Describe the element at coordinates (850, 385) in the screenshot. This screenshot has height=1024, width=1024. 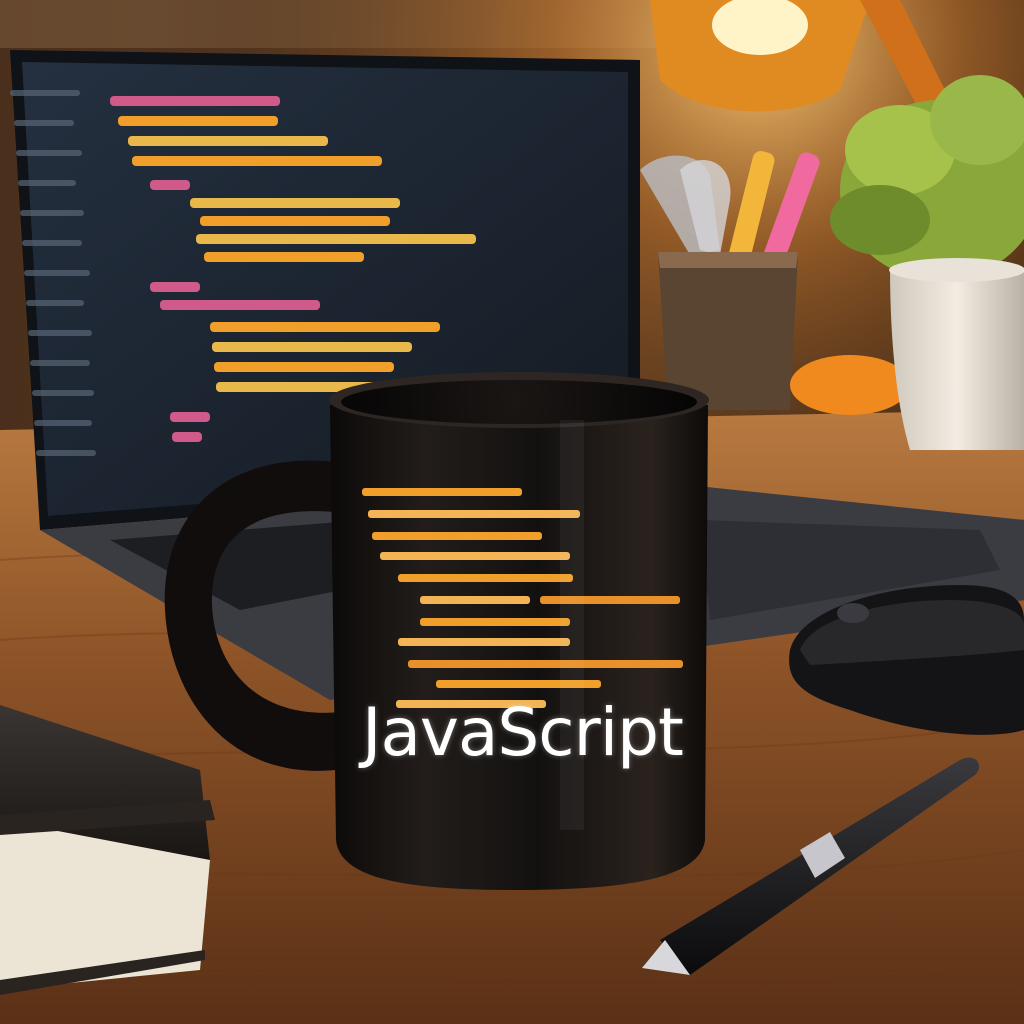
I see `orange-saucer` at that location.